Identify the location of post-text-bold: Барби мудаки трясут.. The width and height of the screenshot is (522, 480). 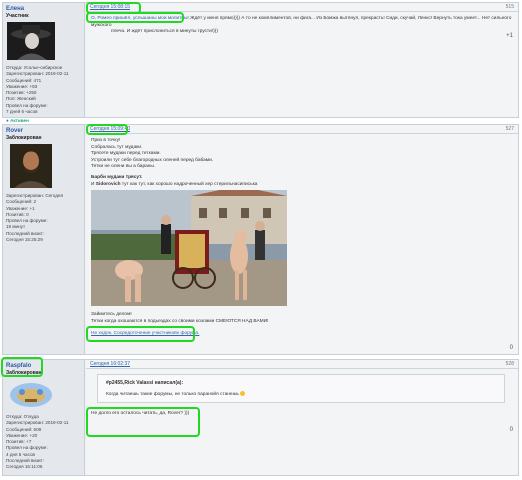
(117, 177).